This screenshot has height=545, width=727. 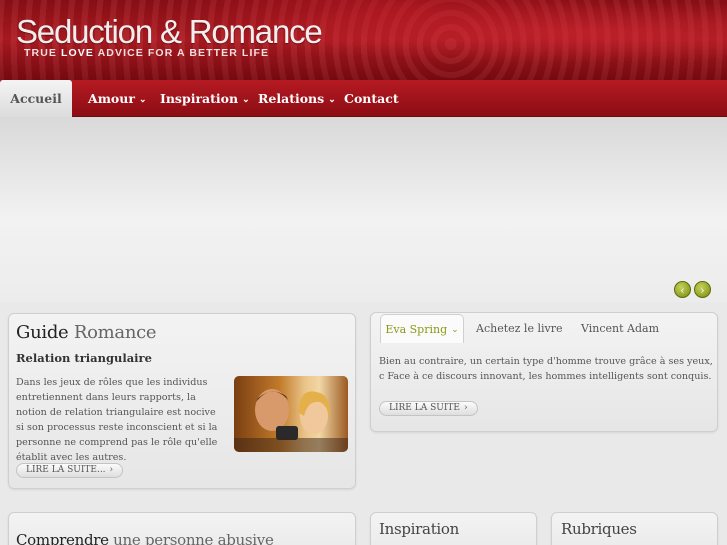 I want to click on tagline-part: TRUE, so click(x=42, y=53).